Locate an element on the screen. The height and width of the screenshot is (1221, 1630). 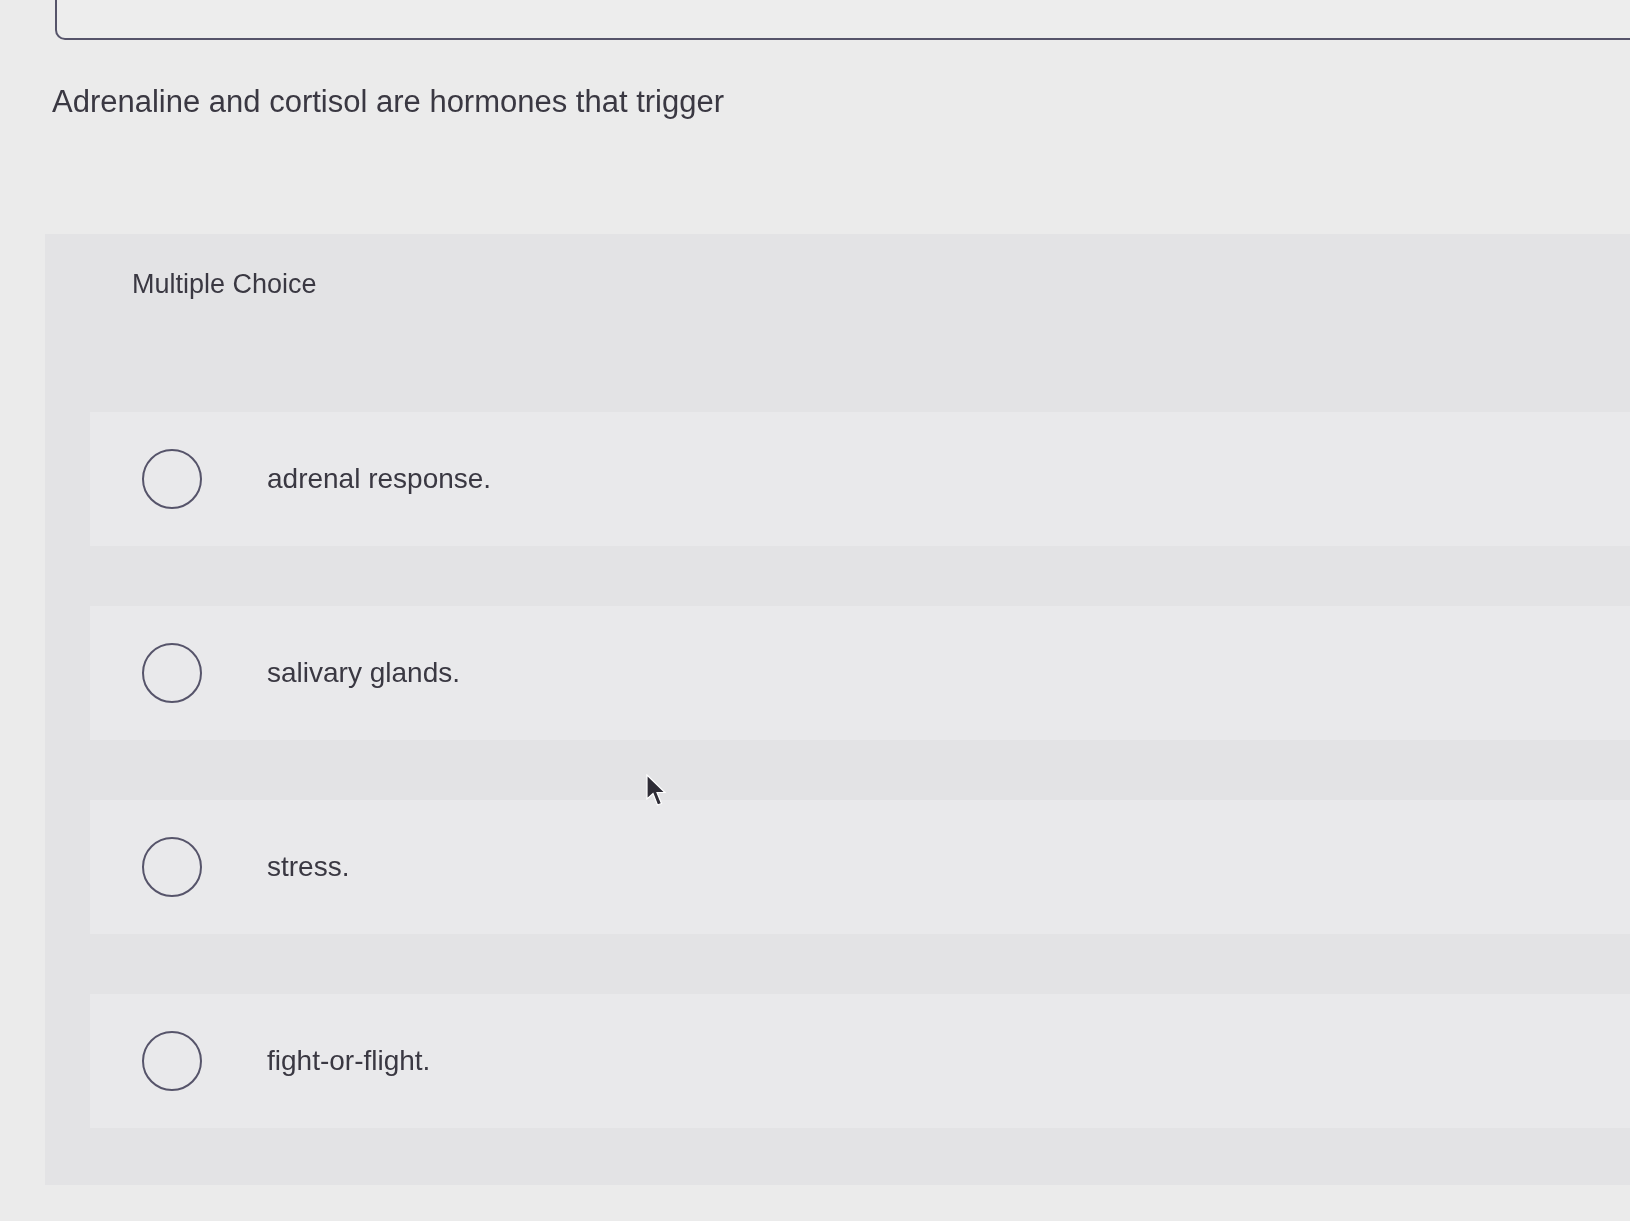
answer-option: adrenal response. is located at coordinates (860, 479).